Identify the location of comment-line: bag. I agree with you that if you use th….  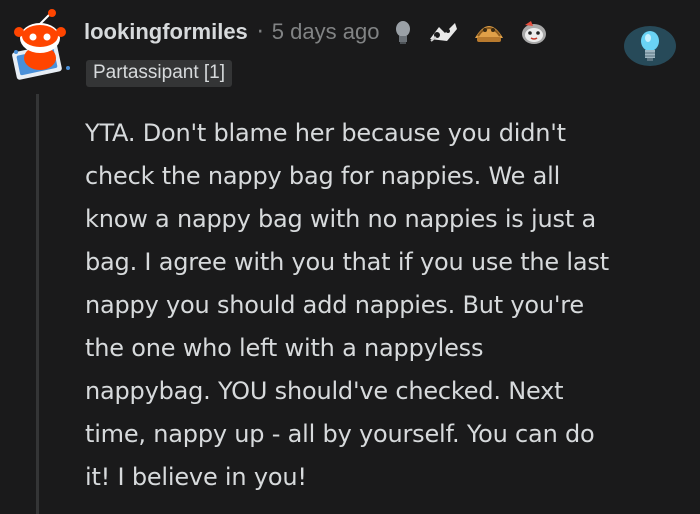
(347, 262).